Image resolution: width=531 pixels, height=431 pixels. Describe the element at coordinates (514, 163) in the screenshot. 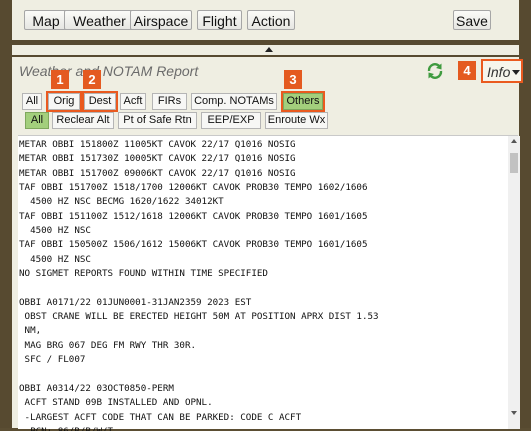

I see `scroll-thumb` at that location.